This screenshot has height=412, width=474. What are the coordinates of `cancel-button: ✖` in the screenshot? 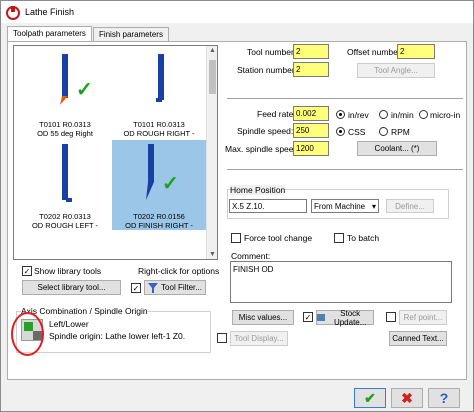 It's located at (407, 398).